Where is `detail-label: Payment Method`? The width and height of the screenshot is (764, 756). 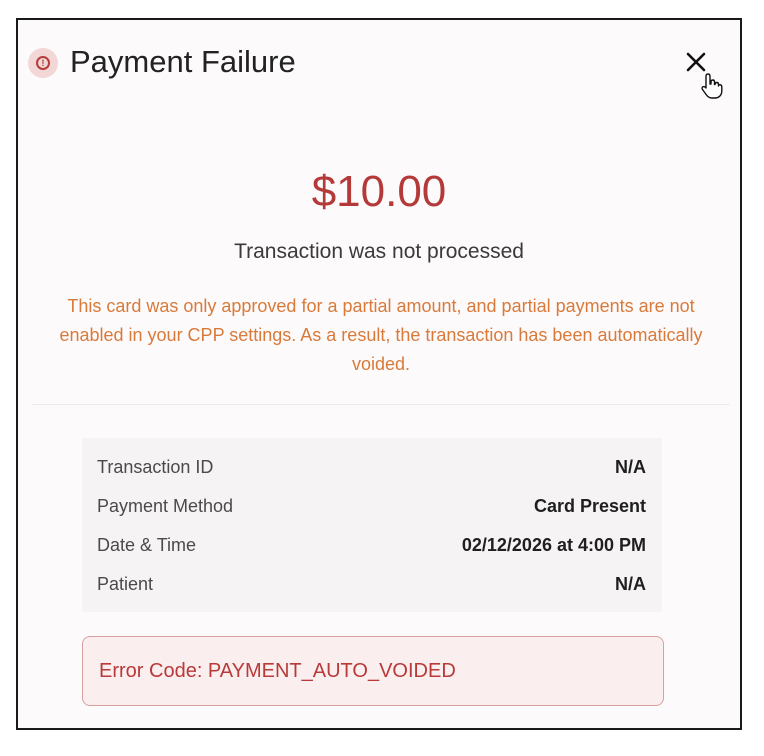 detail-label: Payment Method is located at coordinates (165, 506).